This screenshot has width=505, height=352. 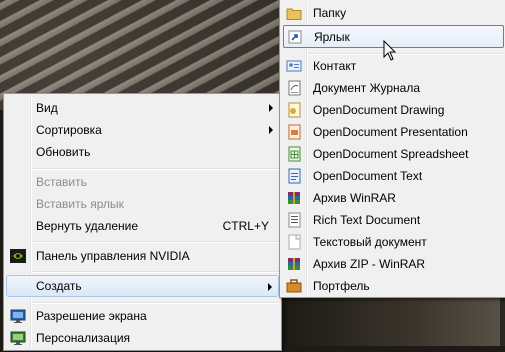 I want to click on winrar-icon, so click(x=294, y=198).